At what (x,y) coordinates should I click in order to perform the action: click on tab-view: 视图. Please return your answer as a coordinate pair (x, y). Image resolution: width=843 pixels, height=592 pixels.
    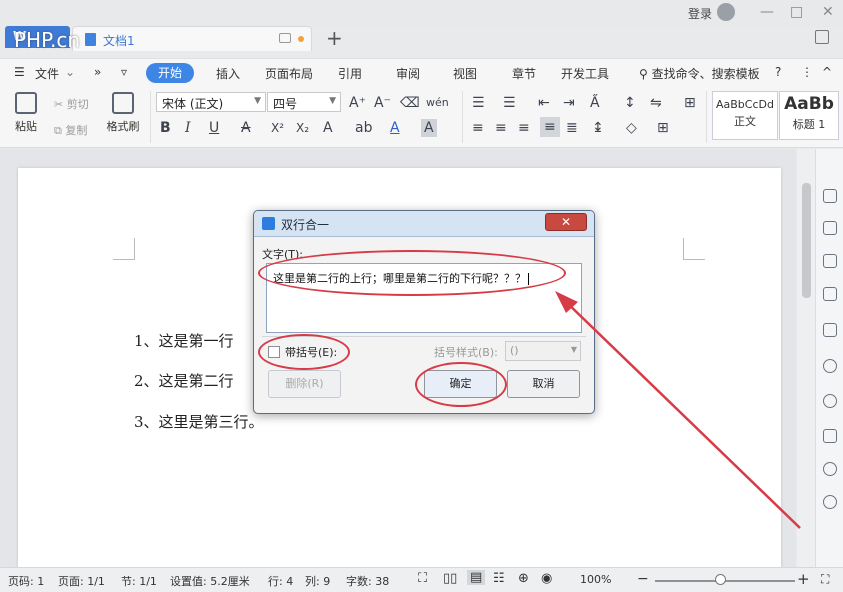
    Looking at the image, I should click on (465, 73).